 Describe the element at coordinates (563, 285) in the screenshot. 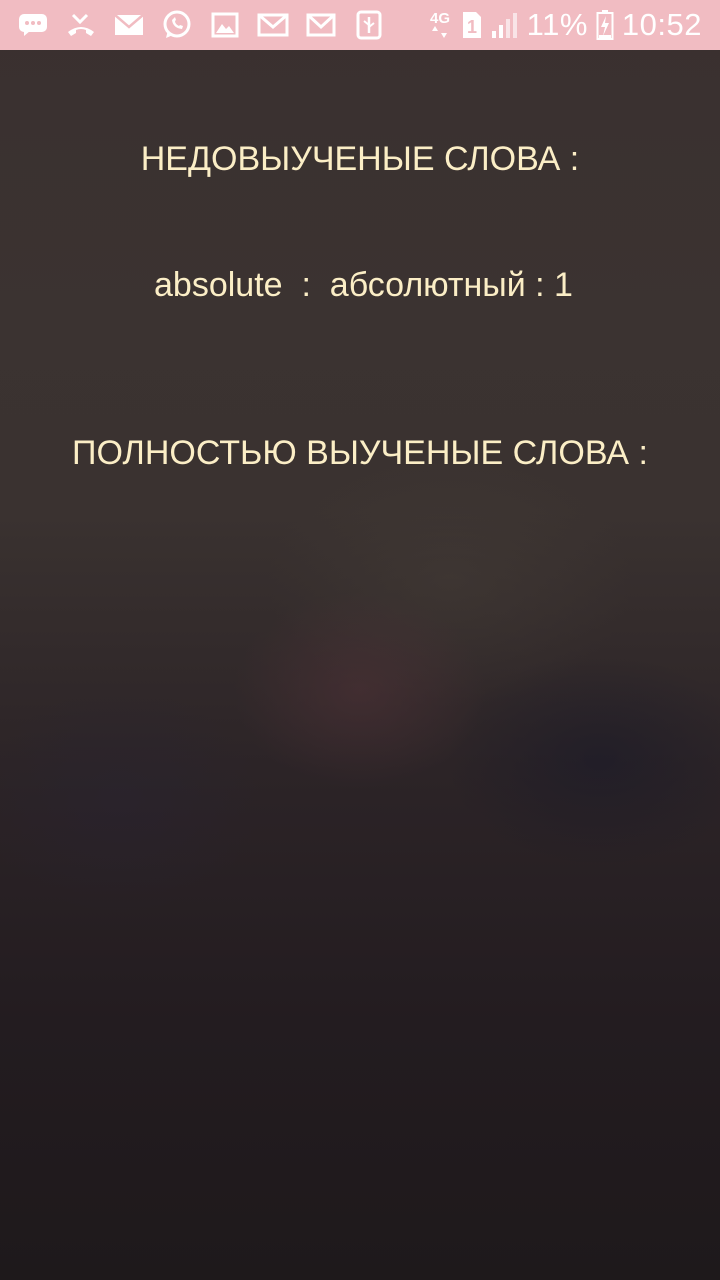

I see `repeat-count: 1` at that location.